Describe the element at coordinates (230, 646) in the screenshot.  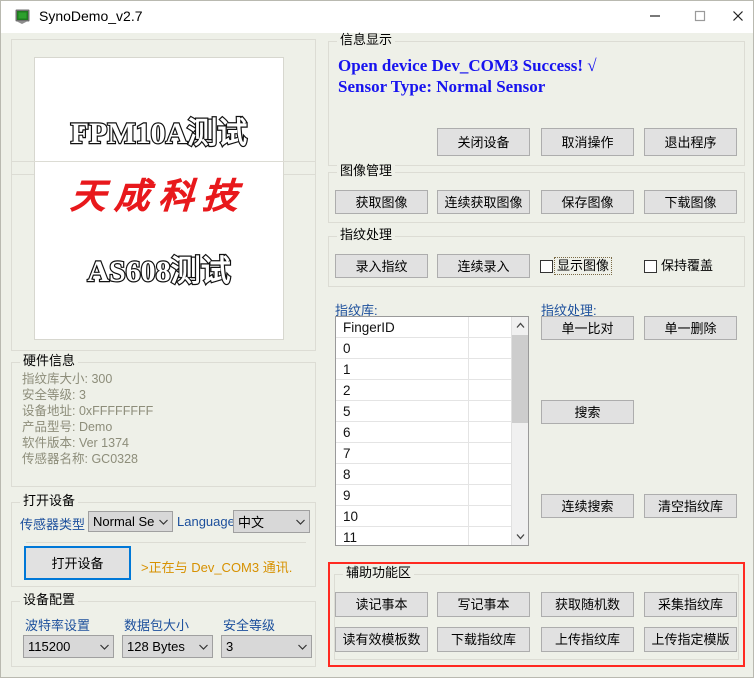
I see `security-level-value: 3` at that location.